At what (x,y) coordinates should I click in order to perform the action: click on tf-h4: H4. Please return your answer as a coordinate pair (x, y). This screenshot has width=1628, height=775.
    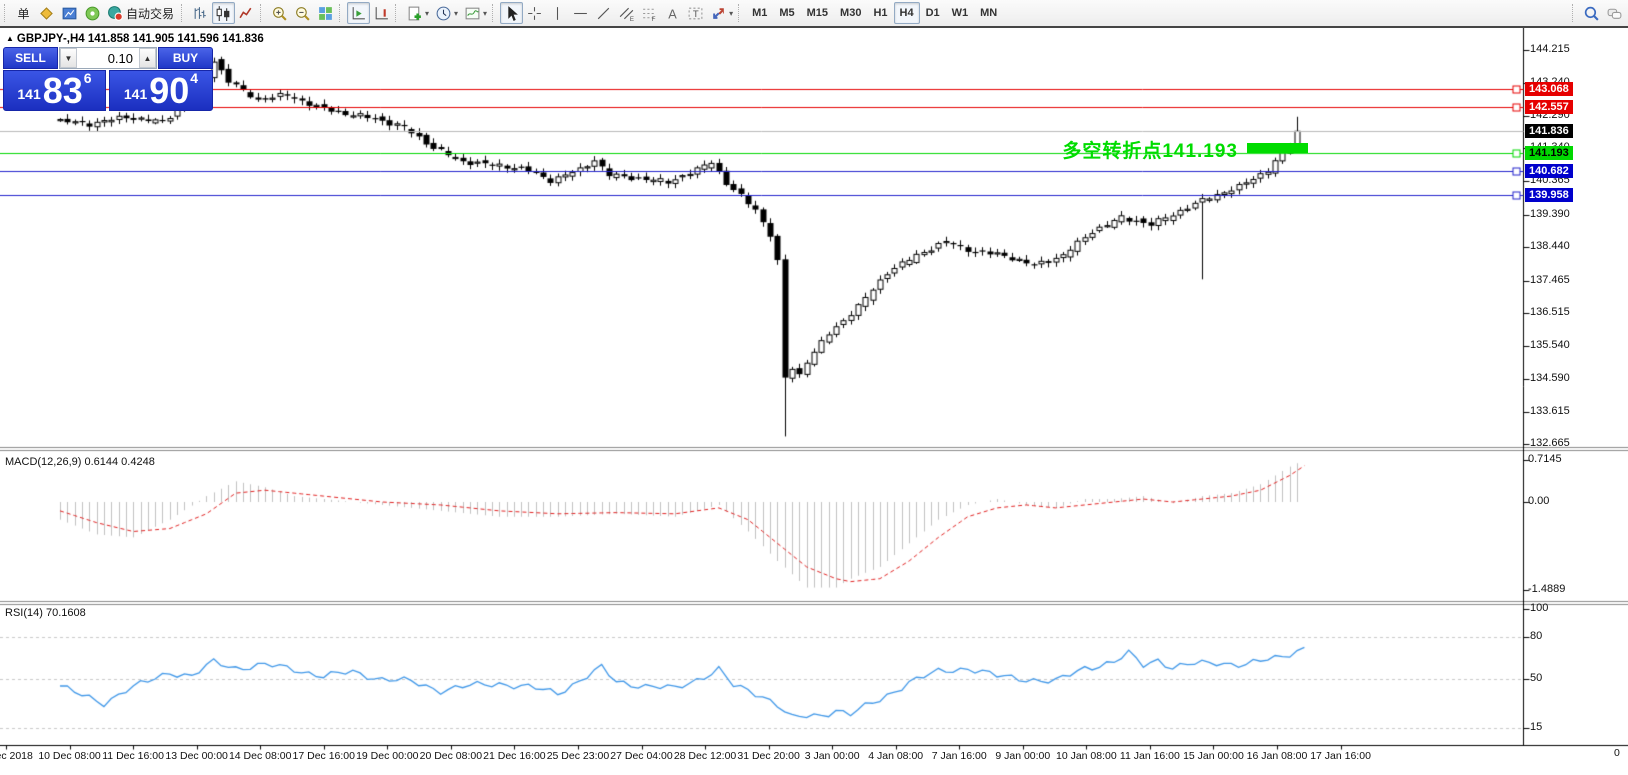
    Looking at the image, I should click on (906, 13).